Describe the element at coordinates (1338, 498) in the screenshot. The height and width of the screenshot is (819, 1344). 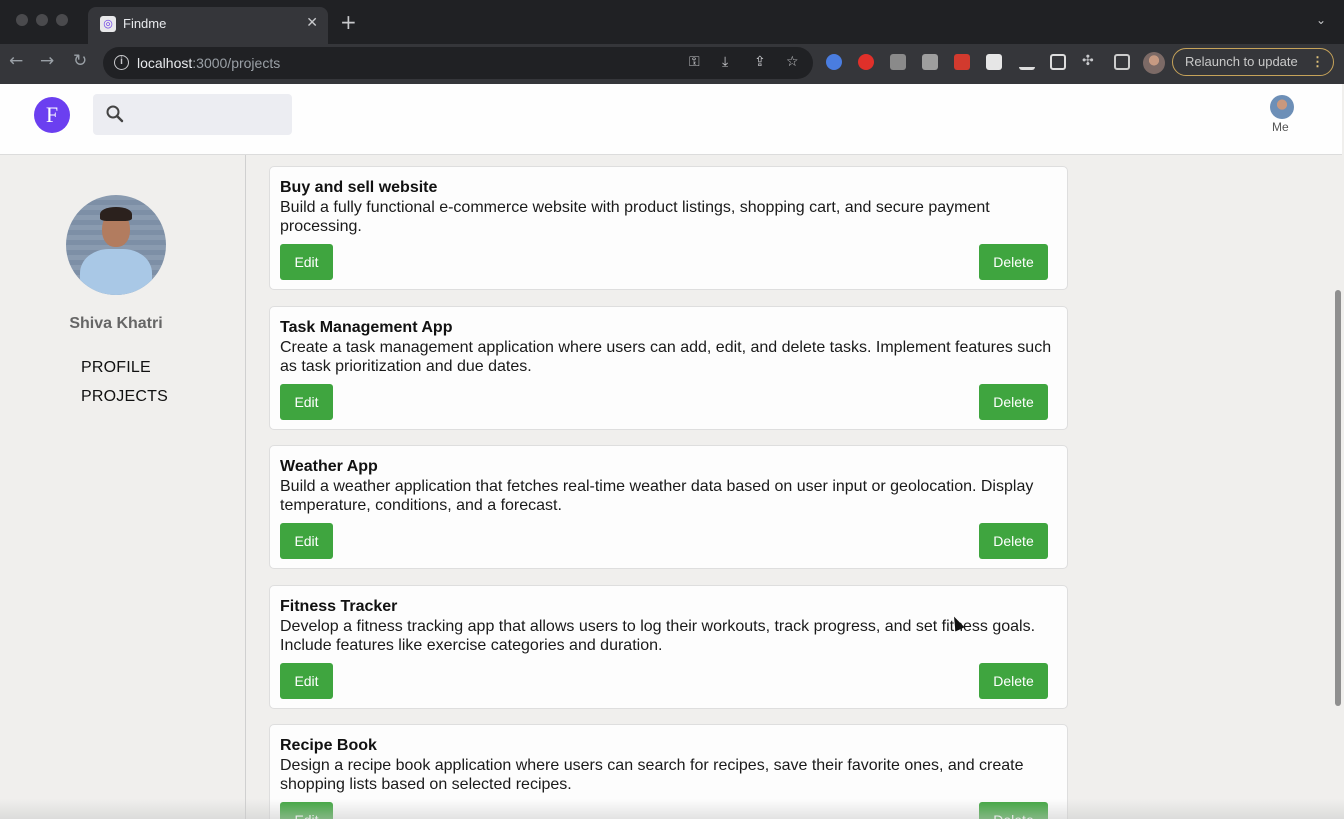
I see `scrollbar-thumb` at that location.